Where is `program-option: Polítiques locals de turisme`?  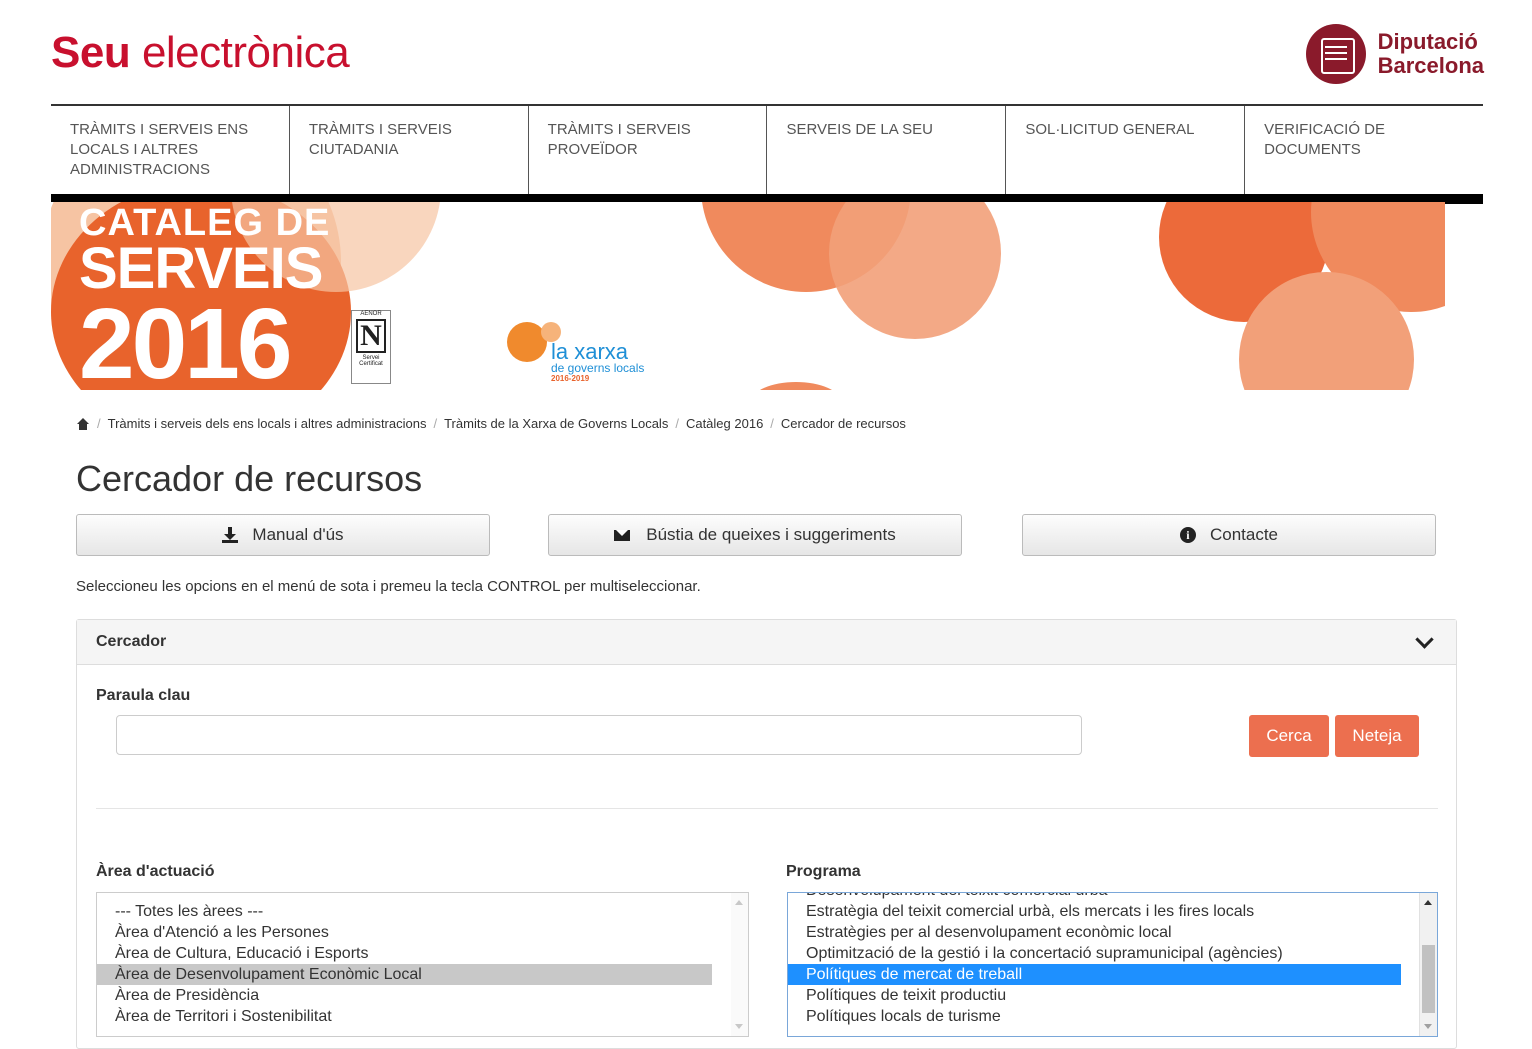 program-option: Polítiques locals de turisme is located at coordinates (1094, 1016).